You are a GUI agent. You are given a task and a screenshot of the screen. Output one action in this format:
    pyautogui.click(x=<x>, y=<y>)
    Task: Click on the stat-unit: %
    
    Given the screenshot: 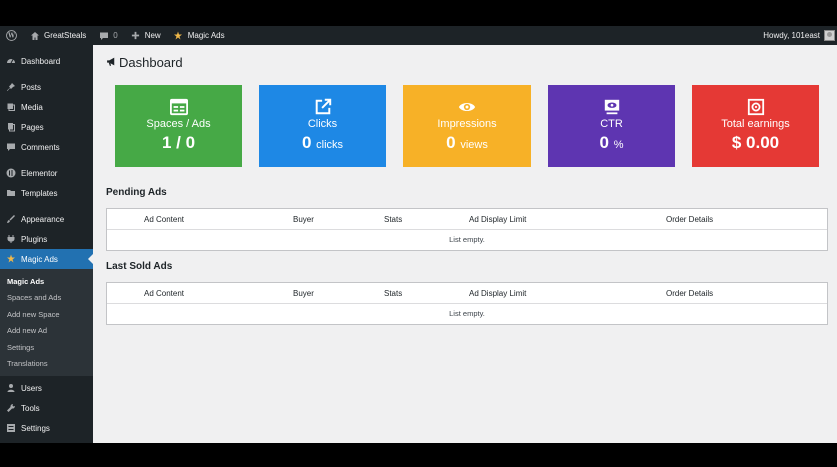 What is the action you would take?
    pyautogui.click(x=618, y=145)
    